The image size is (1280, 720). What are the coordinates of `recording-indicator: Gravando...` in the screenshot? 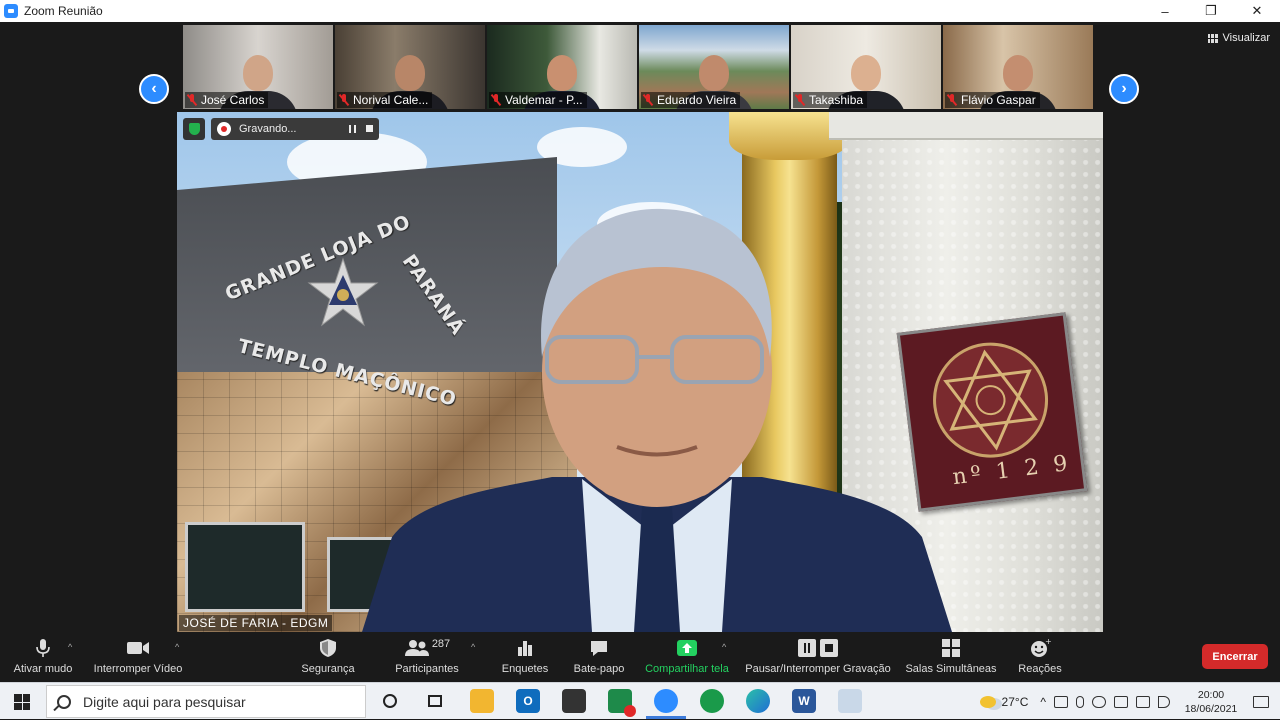 It's located at (295, 129).